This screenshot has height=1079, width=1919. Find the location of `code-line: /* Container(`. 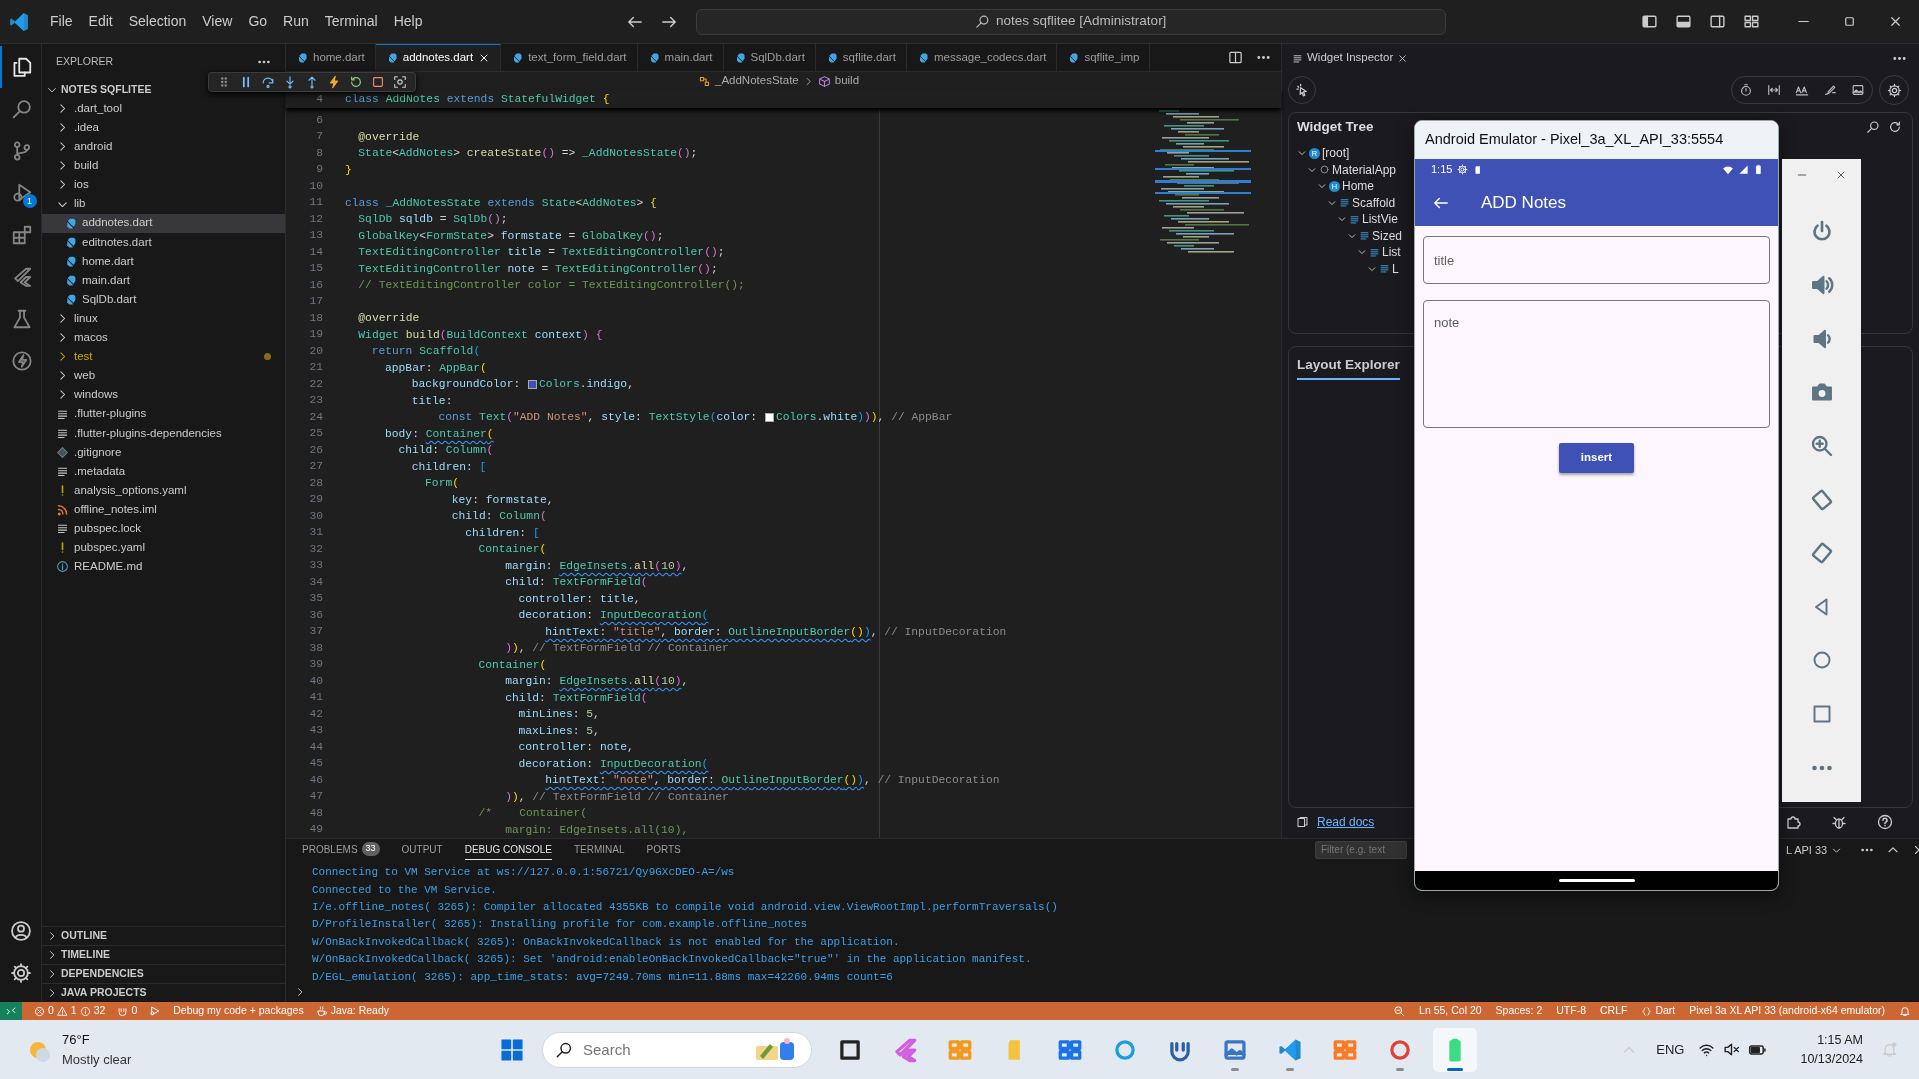

code-line: /* Container( is located at coordinates (532, 814).